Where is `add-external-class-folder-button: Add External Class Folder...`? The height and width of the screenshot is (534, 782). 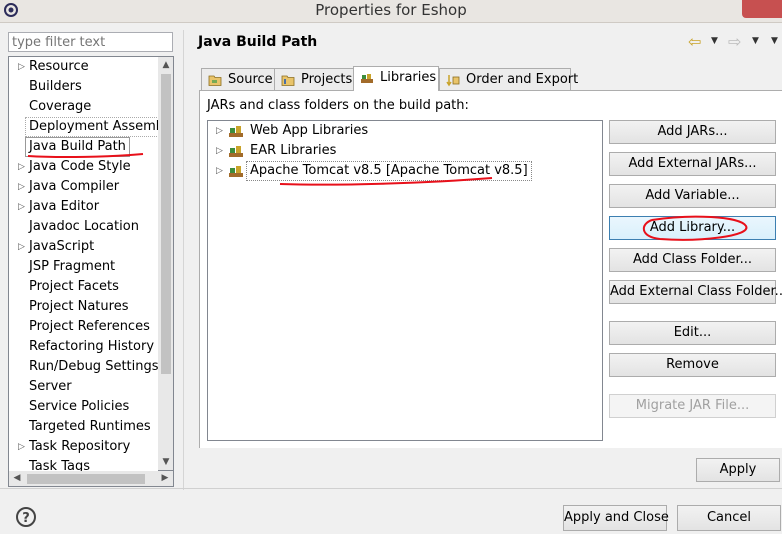 add-external-class-folder-button: Add External Class Folder... is located at coordinates (695, 292).